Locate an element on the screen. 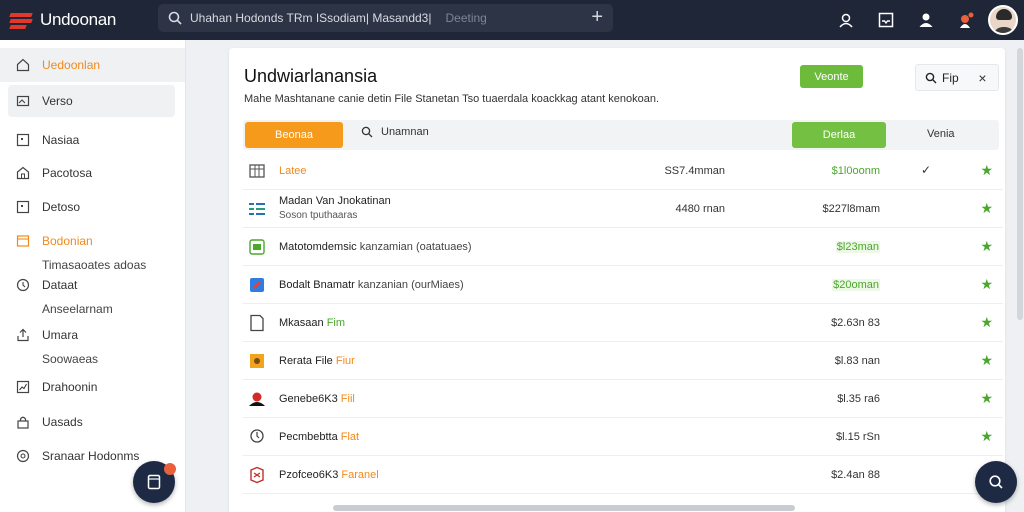  search-input: Uhahan Hodonds TRm ISsodiam| Masandd3| is located at coordinates (310, 18).